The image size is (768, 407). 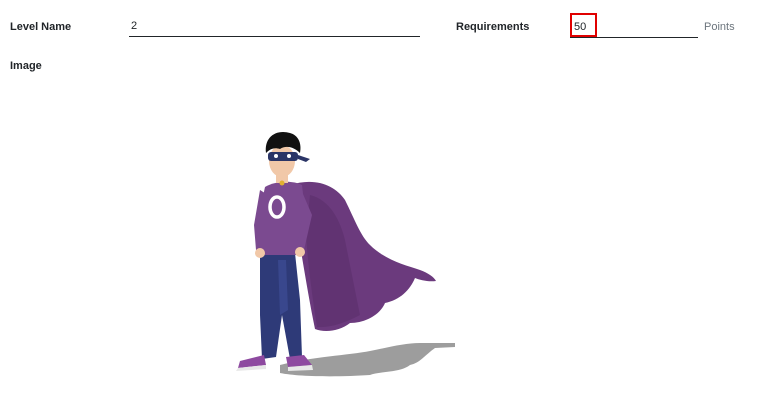 I want to click on requirements-field-wrapper, so click(x=634, y=25).